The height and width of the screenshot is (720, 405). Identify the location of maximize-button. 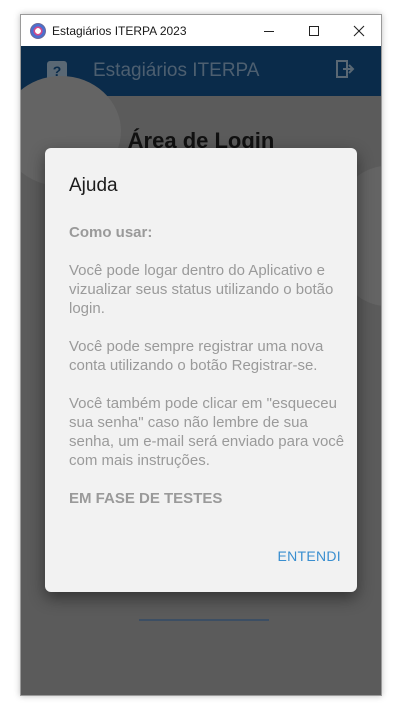
(313, 30).